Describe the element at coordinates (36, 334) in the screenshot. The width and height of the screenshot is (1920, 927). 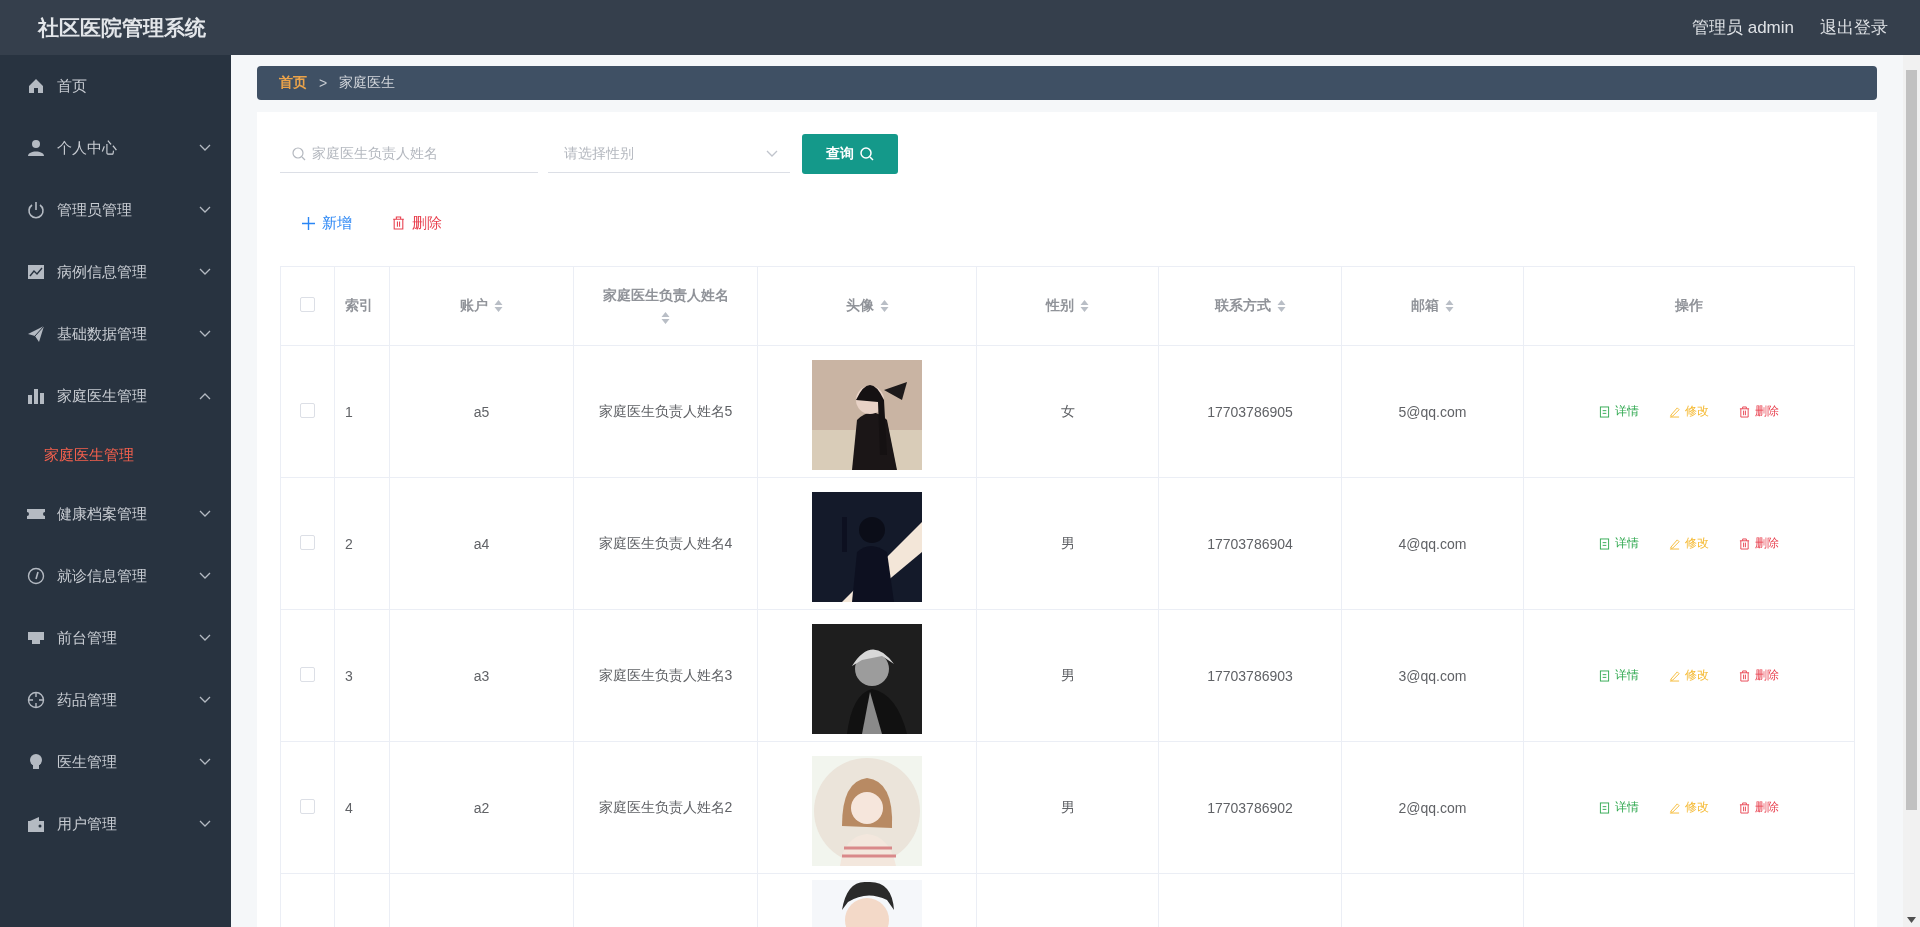
I see `paper-plane-icon` at that location.